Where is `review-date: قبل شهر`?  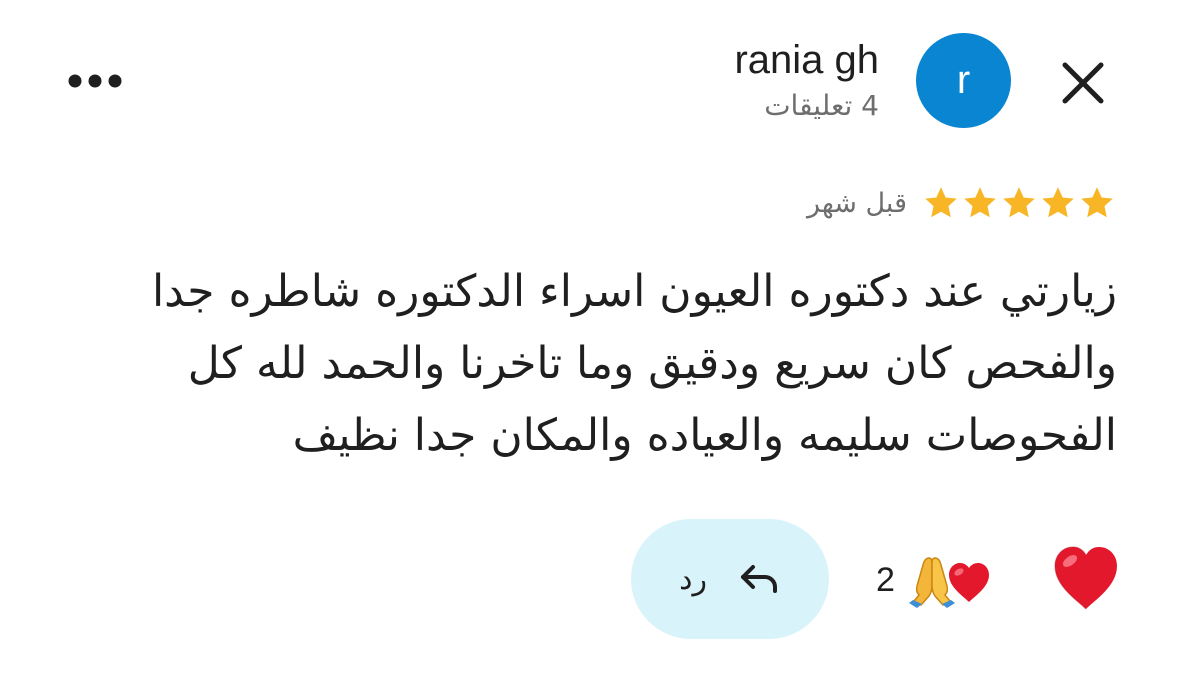
review-date: قبل شهر is located at coordinates (856, 203).